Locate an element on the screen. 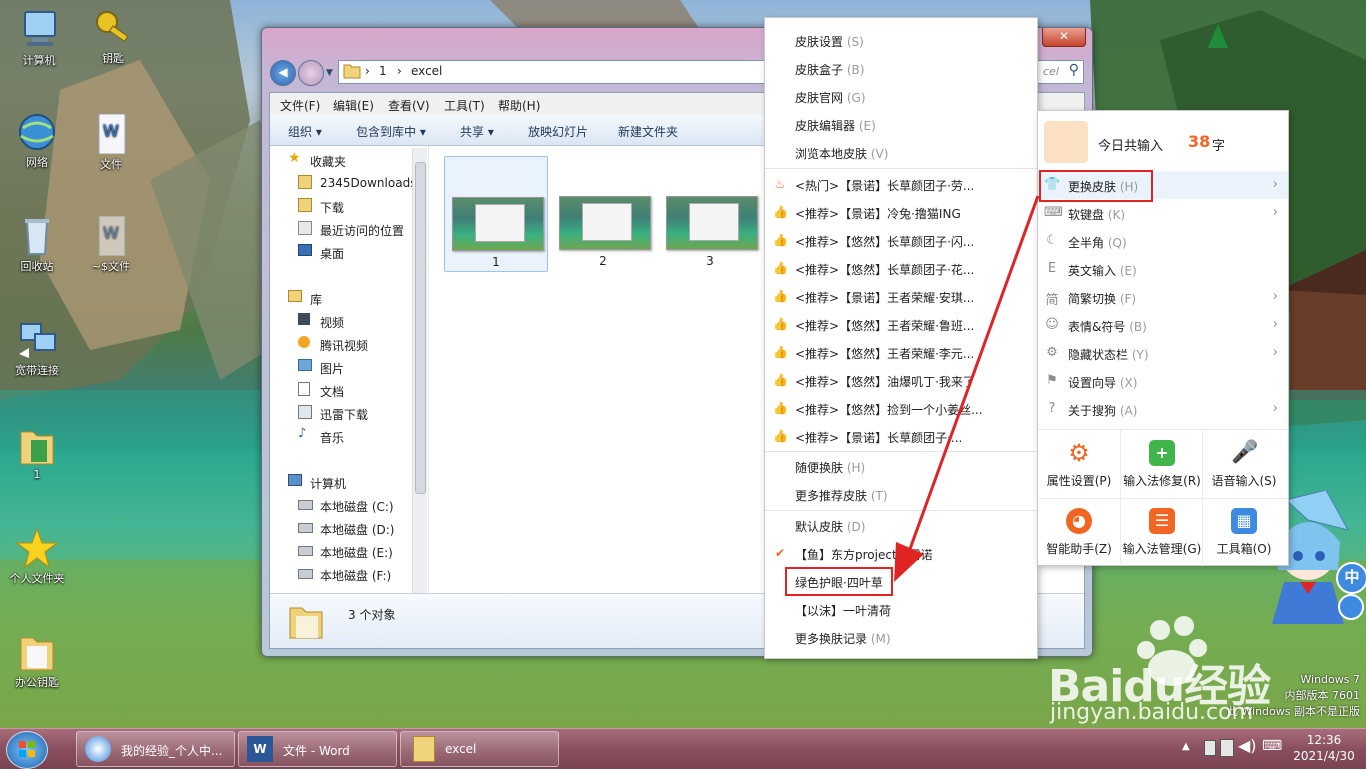  tool-smart-assistant: ◕ 智能助手(Z) is located at coordinates (1079, 531).